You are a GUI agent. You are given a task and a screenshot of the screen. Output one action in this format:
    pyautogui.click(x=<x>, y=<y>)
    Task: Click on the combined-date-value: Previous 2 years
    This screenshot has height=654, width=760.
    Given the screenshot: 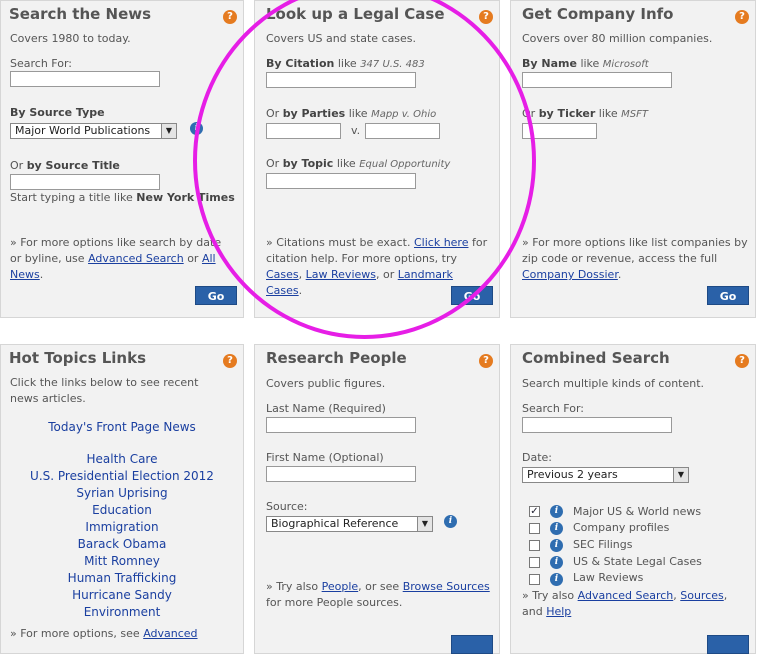 What is the action you would take?
    pyautogui.click(x=572, y=474)
    